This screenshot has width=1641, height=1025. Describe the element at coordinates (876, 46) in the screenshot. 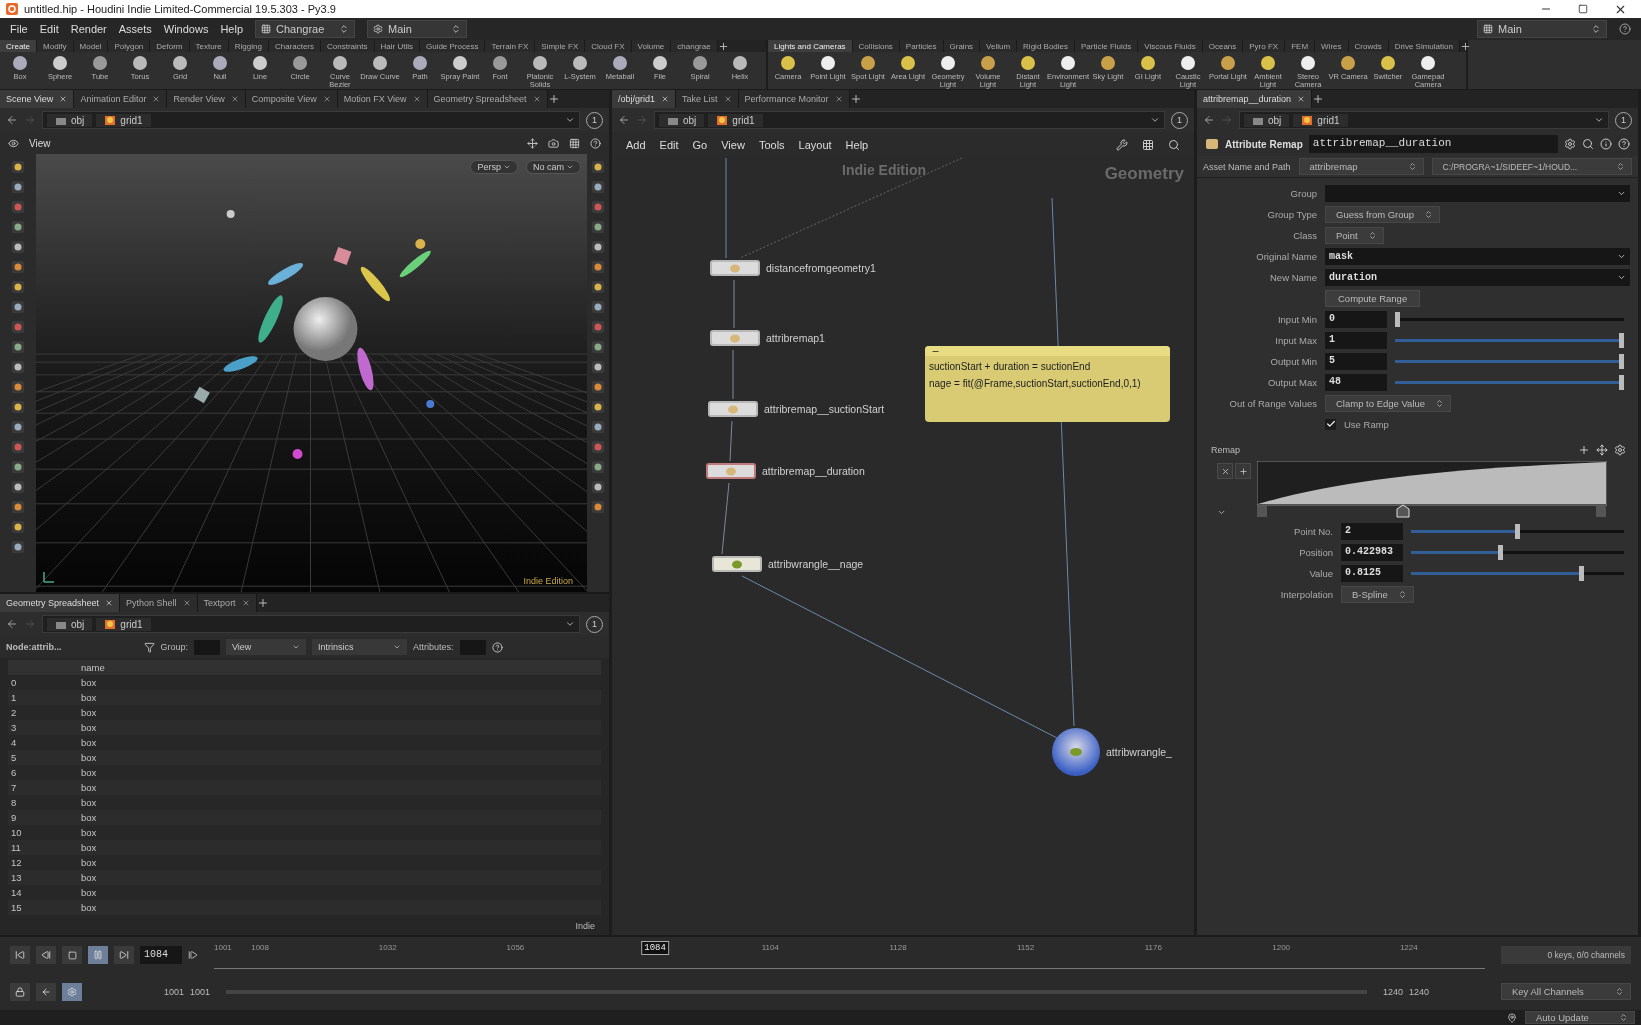

I see `shelf-tab: Collisions` at that location.